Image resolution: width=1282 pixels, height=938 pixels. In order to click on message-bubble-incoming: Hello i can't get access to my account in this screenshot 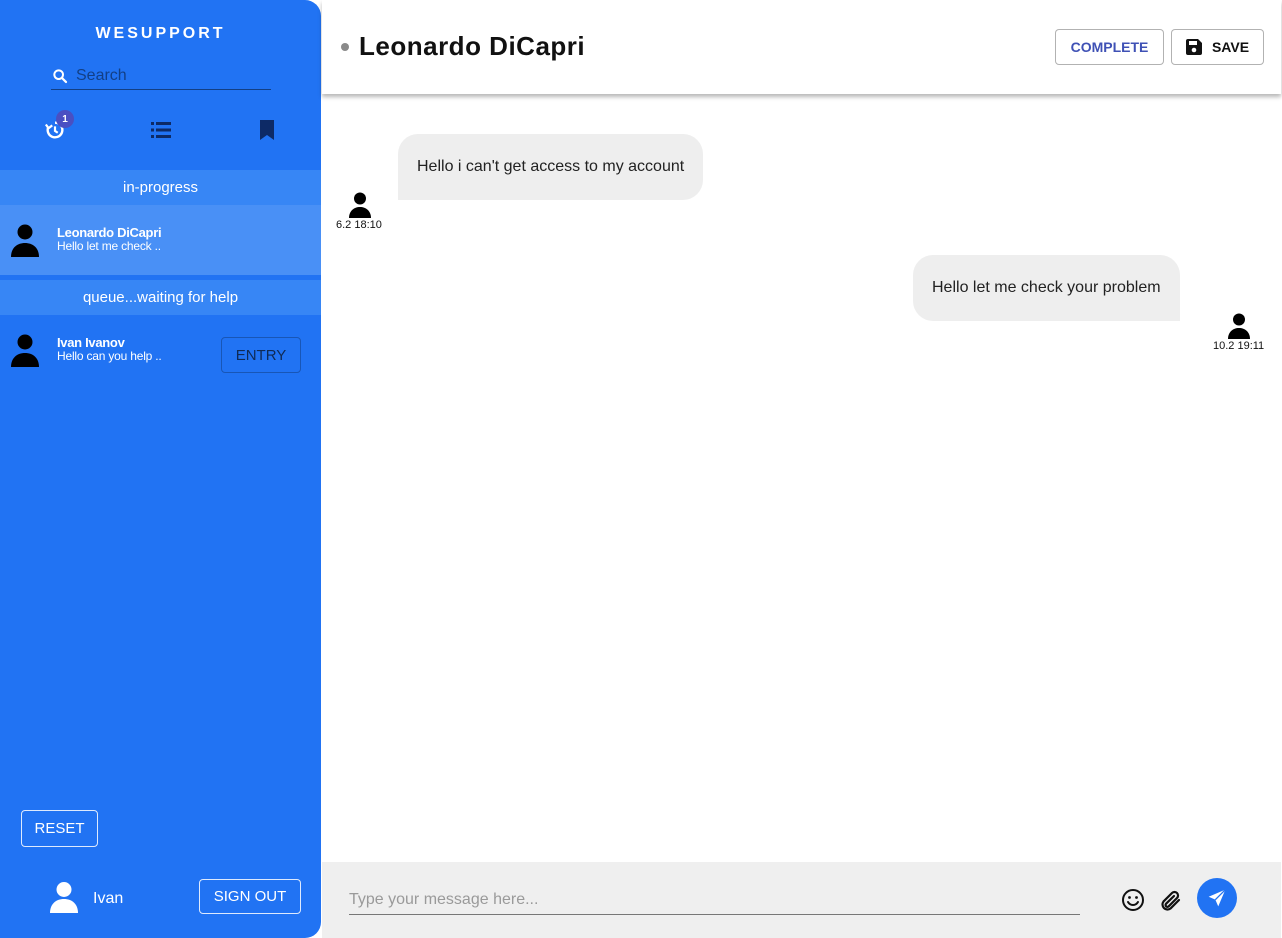, I will do `click(551, 167)`.